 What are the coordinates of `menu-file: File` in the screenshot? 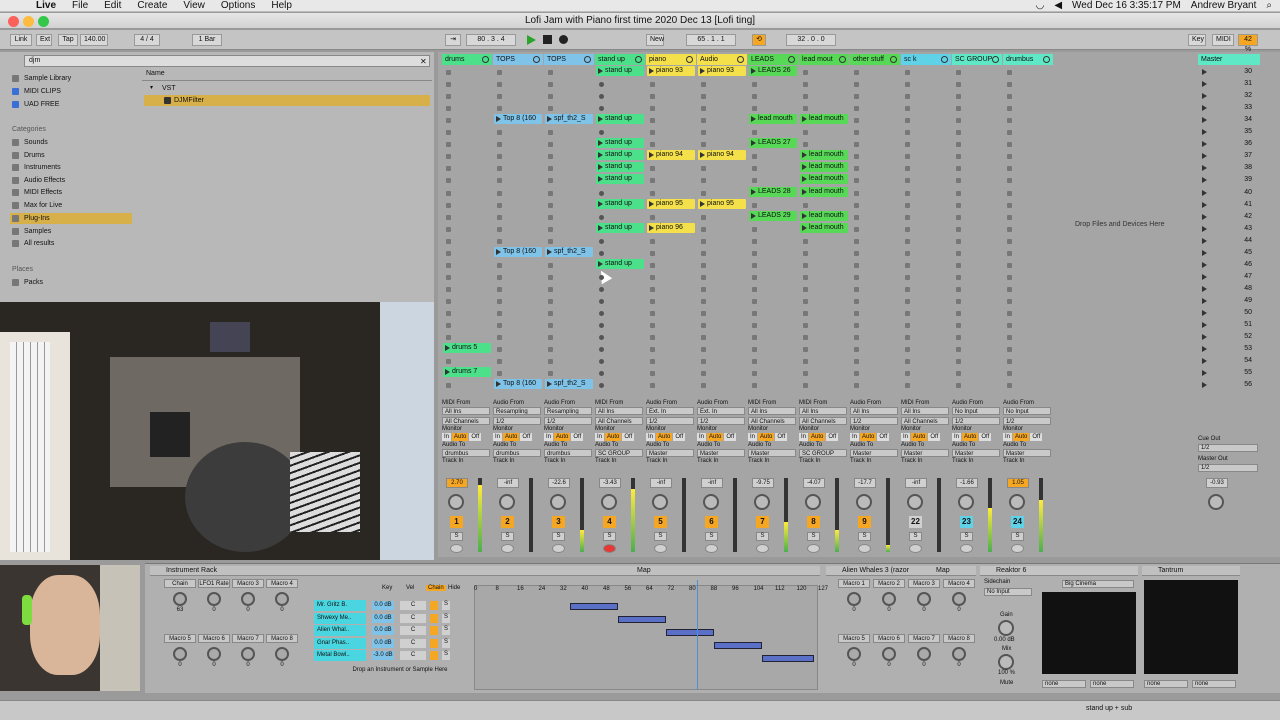 It's located at (80, 6).